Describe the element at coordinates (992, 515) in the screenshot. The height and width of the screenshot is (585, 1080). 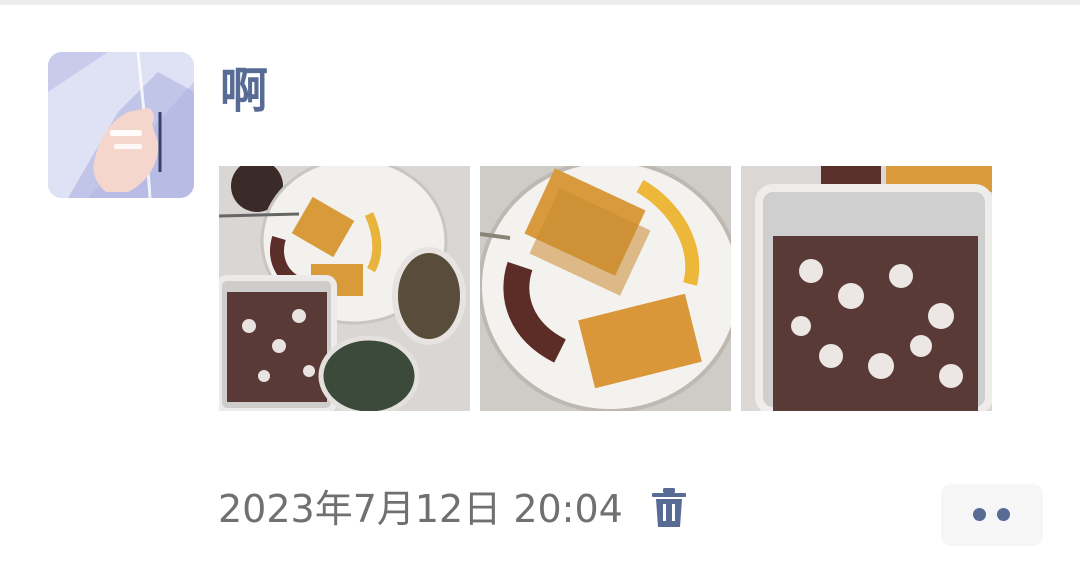
I see `more-button` at that location.